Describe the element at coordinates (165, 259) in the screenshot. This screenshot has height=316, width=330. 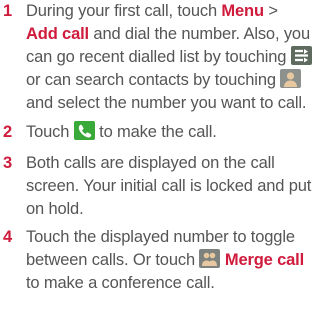
I see `step-4-line-2: between calls. Or touch Merge call` at that location.